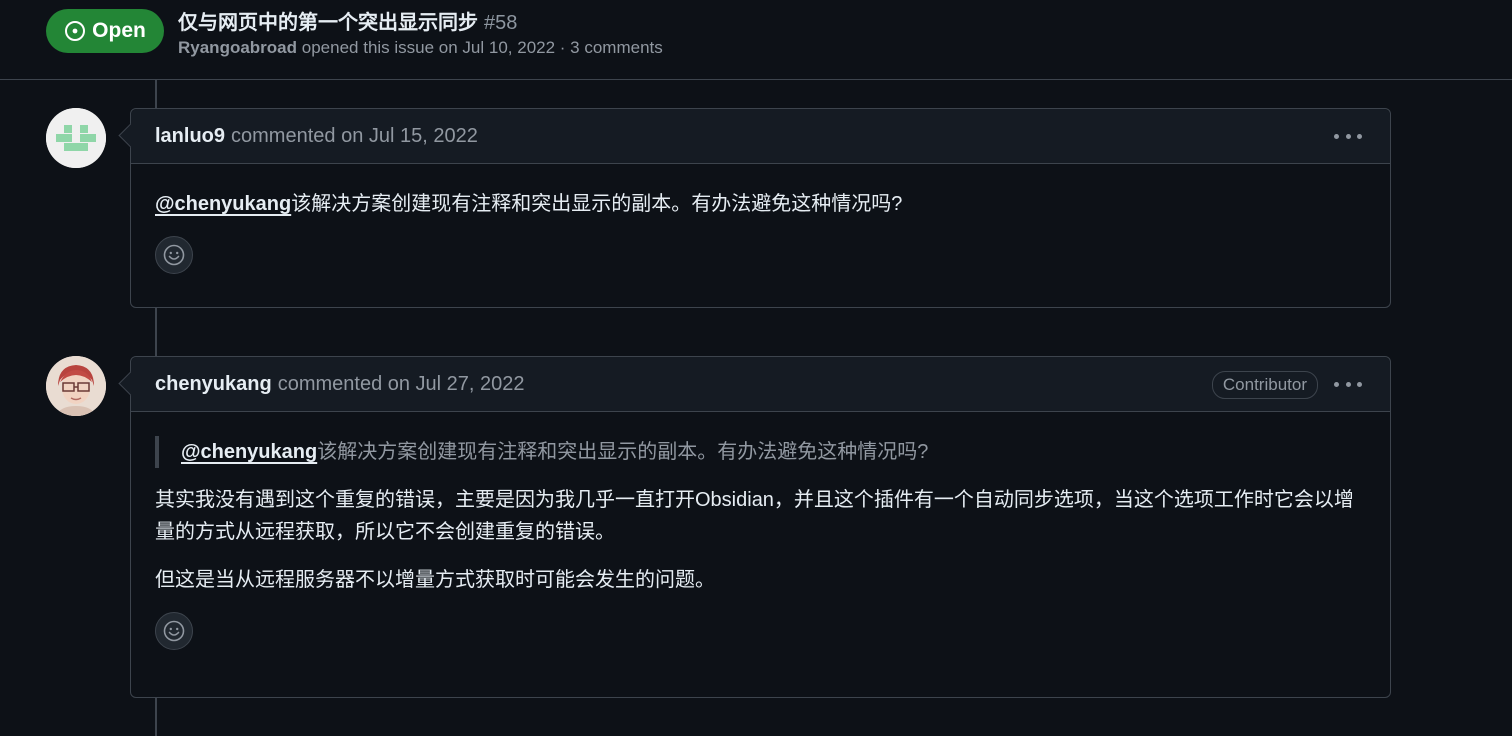  What do you see at coordinates (237, 47) in the screenshot?
I see `issue-author-link: Ryangoabroad` at bounding box center [237, 47].